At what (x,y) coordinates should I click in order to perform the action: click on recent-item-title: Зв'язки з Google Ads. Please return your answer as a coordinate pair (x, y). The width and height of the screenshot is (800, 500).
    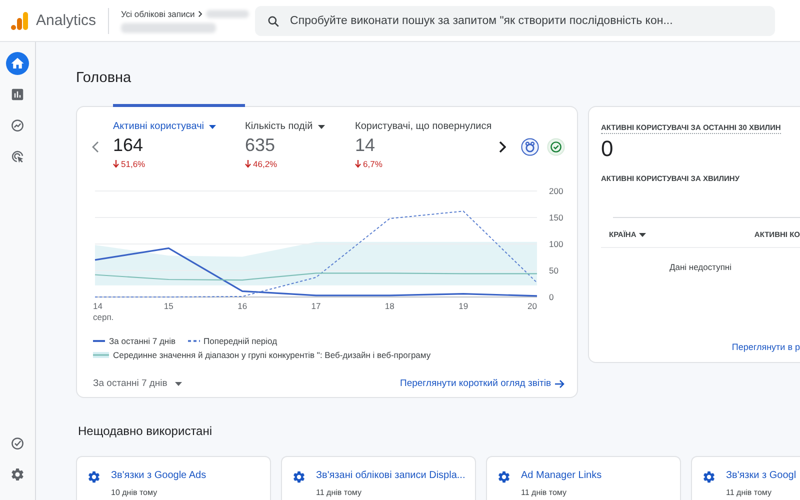
    Looking at the image, I should click on (158, 475).